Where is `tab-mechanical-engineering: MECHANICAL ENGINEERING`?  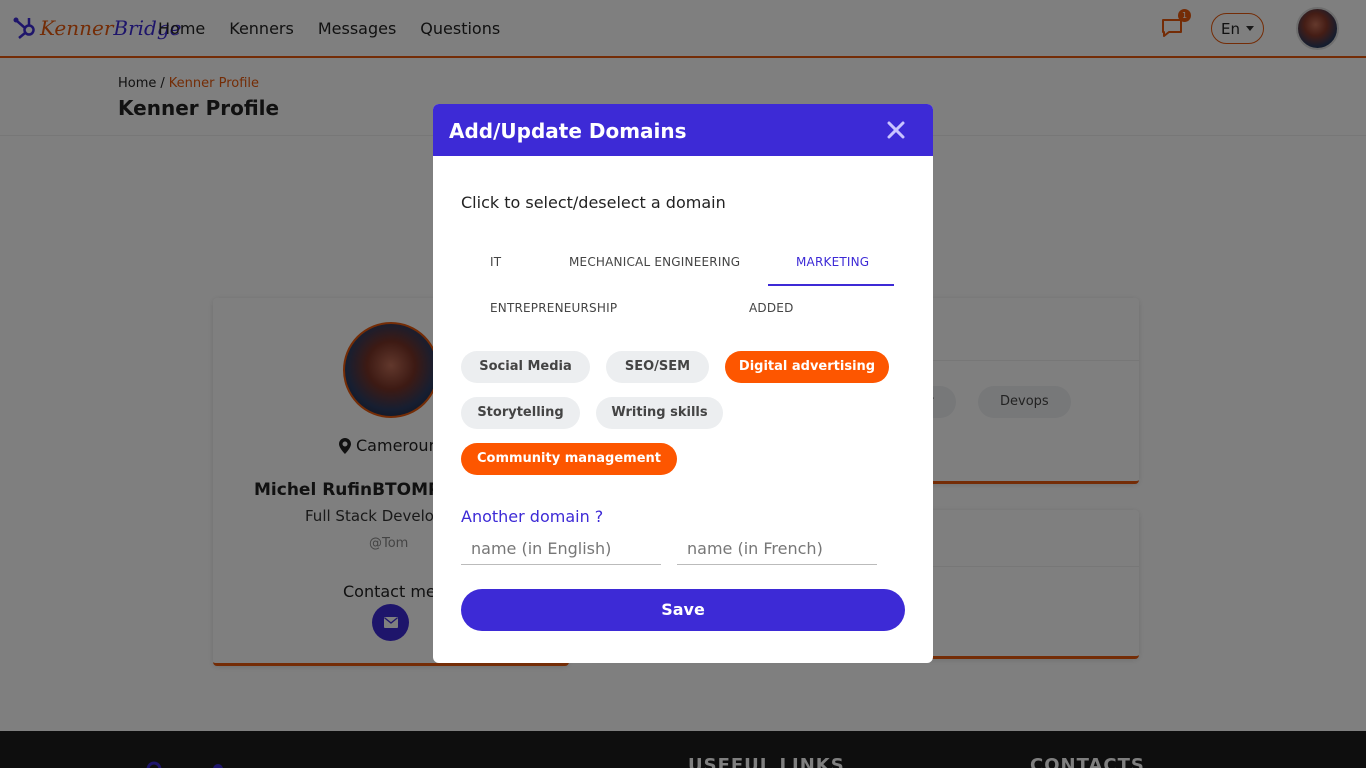 tab-mechanical-engineering: MECHANICAL ENGINEERING is located at coordinates (654, 262).